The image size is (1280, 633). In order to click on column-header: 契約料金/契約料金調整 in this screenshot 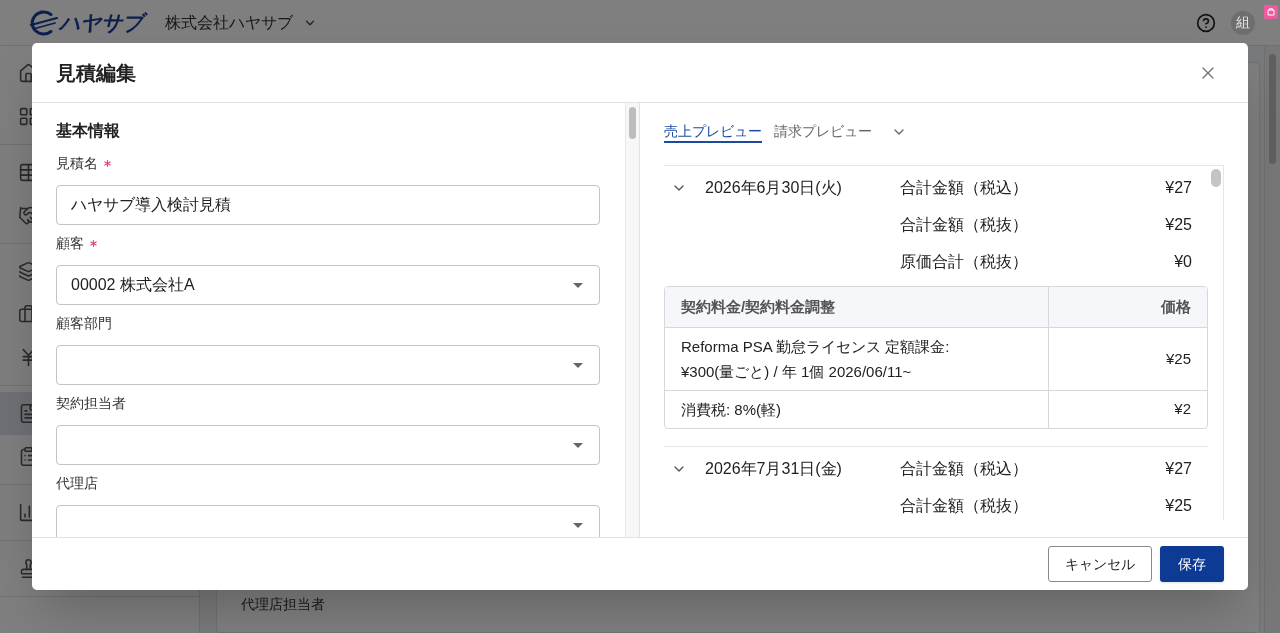, I will do `click(758, 306)`.